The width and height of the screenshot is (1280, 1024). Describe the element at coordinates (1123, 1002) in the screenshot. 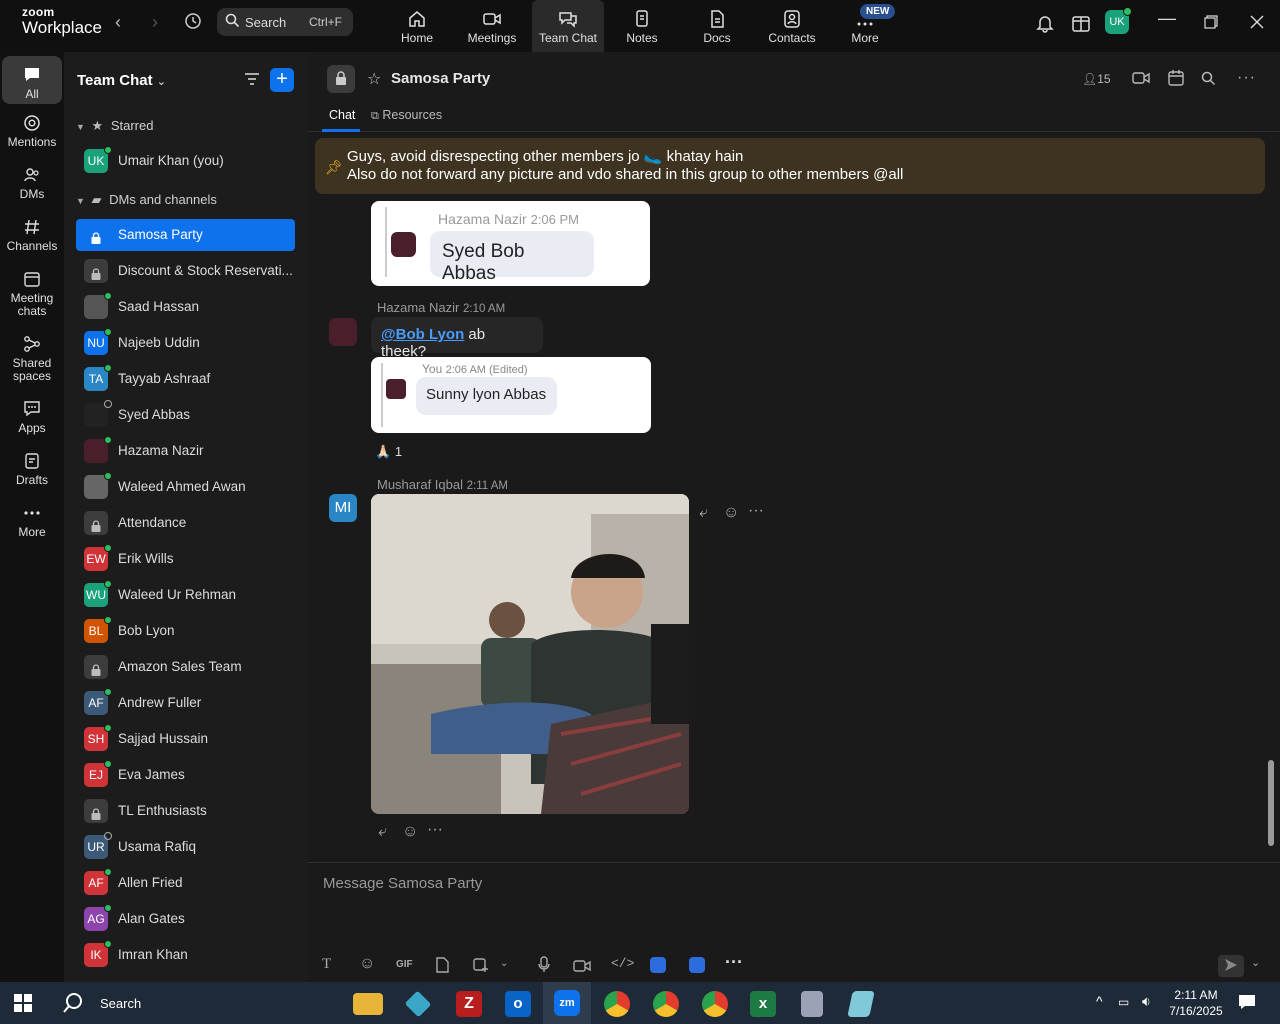

I see `network-icon: ▭` at that location.